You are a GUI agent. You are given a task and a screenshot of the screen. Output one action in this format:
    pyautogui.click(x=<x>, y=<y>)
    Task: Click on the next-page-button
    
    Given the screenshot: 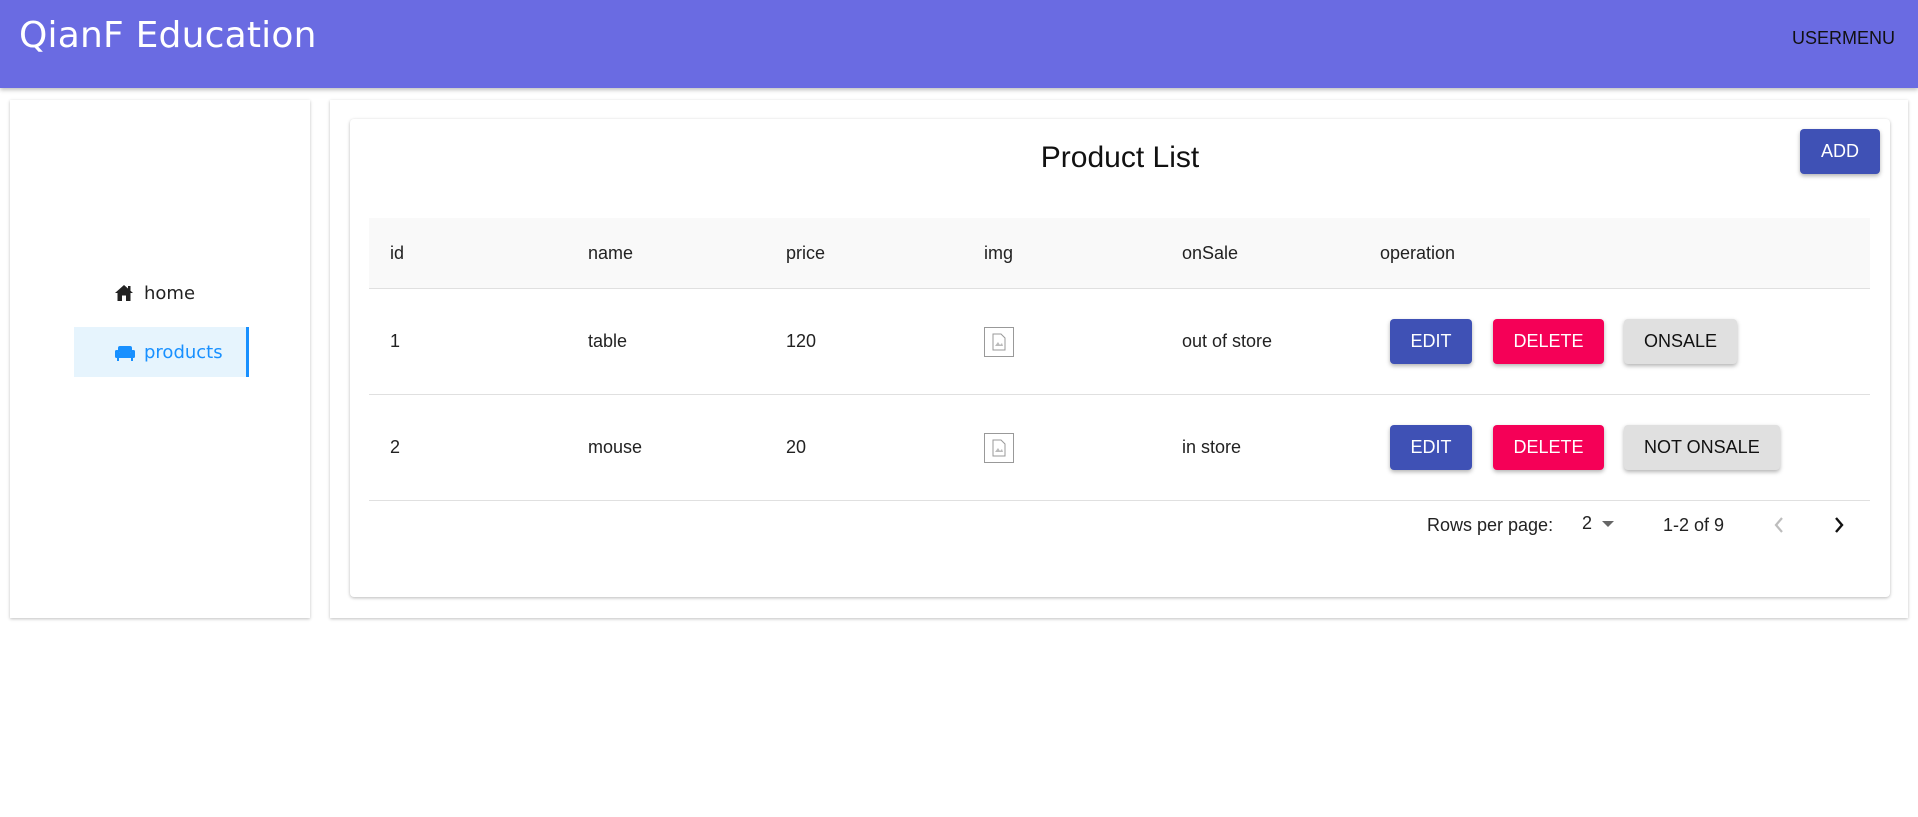 What is the action you would take?
    pyautogui.click(x=1839, y=525)
    